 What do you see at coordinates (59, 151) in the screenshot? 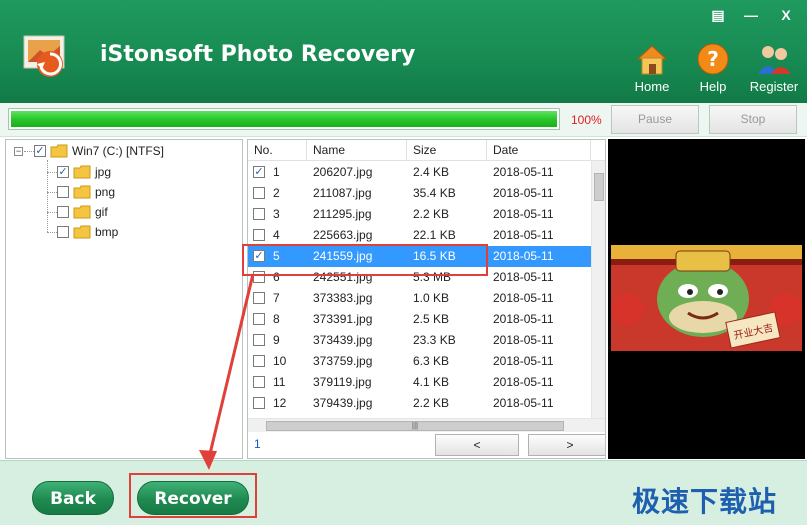
I see `drive-folder-icon` at bounding box center [59, 151].